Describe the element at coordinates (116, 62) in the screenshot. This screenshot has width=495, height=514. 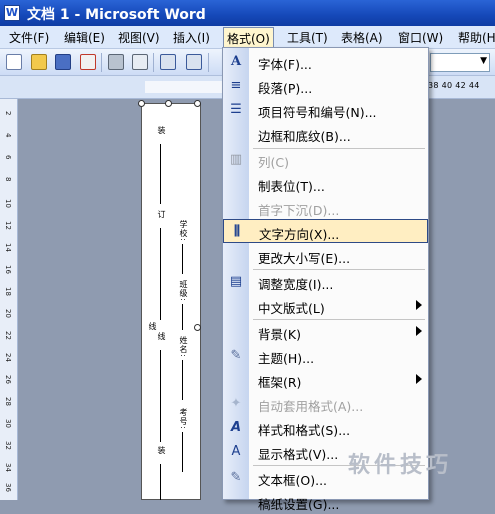
I see `print-icon` at that location.